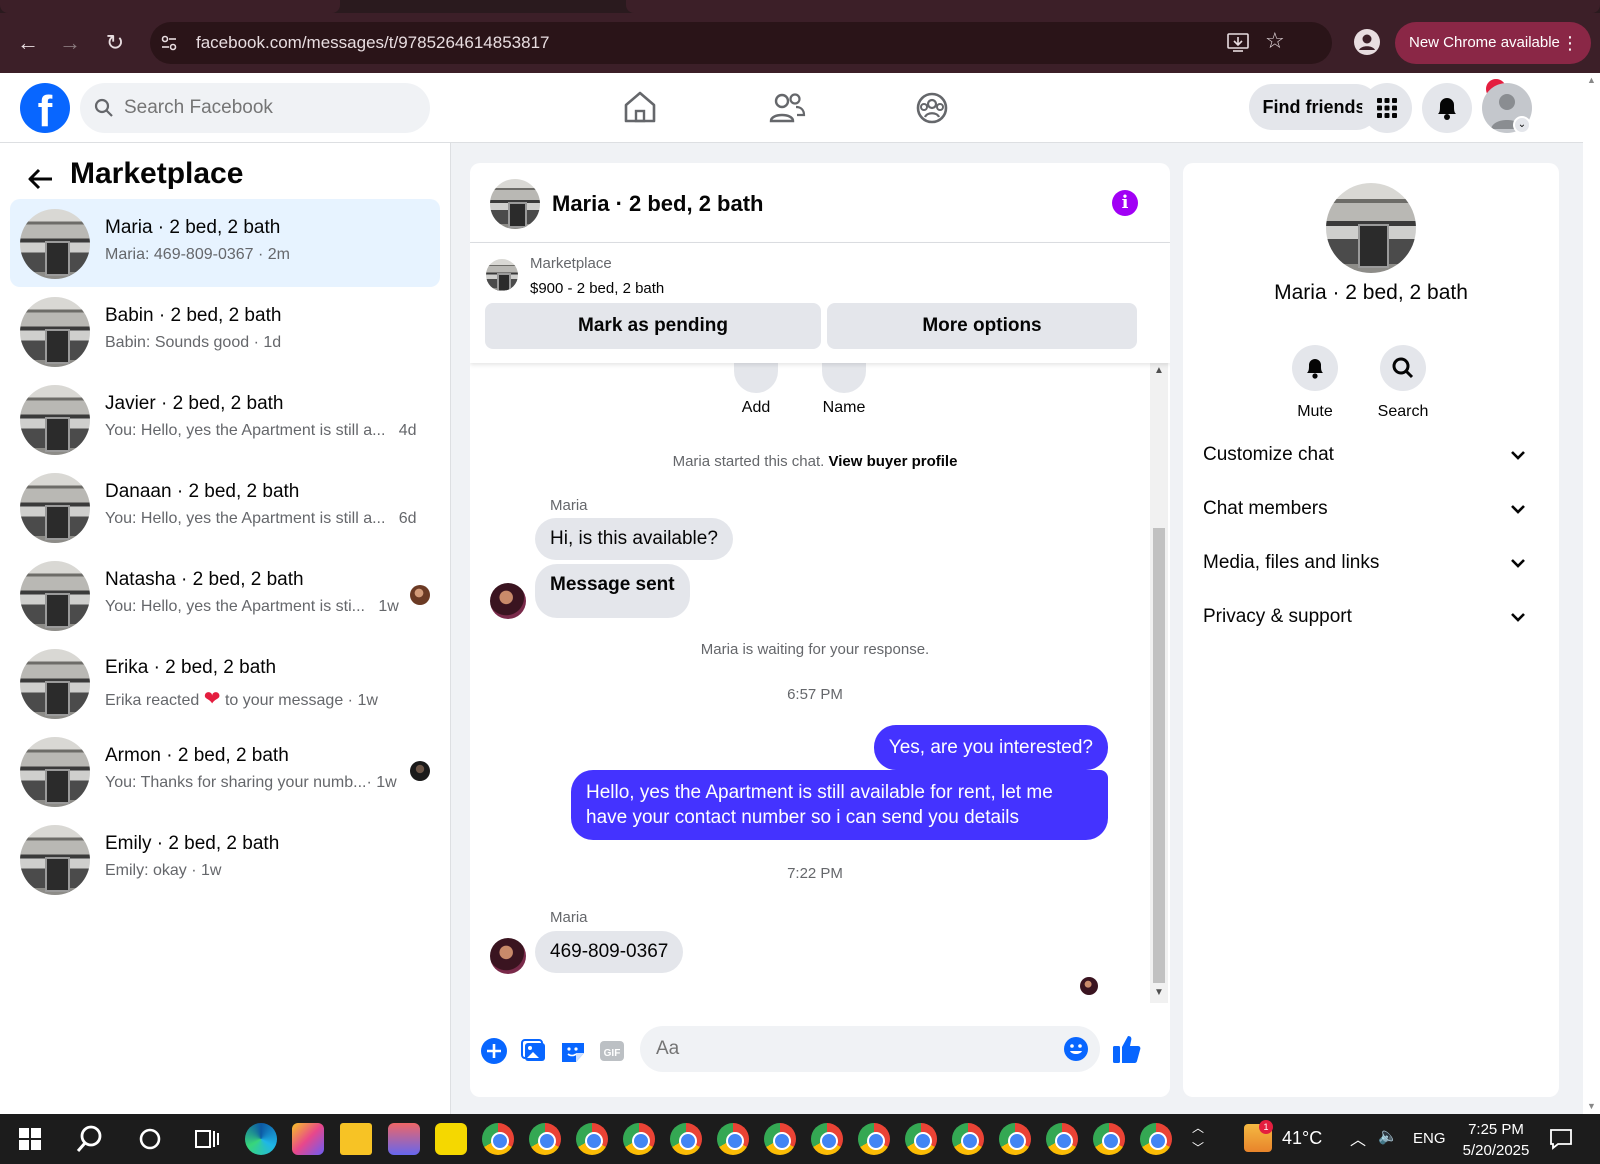 This screenshot has width=1600, height=1164. What do you see at coordinates (372, 43) in the screenshot?
I see `url-text: facebook.com/messages/t/9785264614853817` at bounding box center [372, 43].